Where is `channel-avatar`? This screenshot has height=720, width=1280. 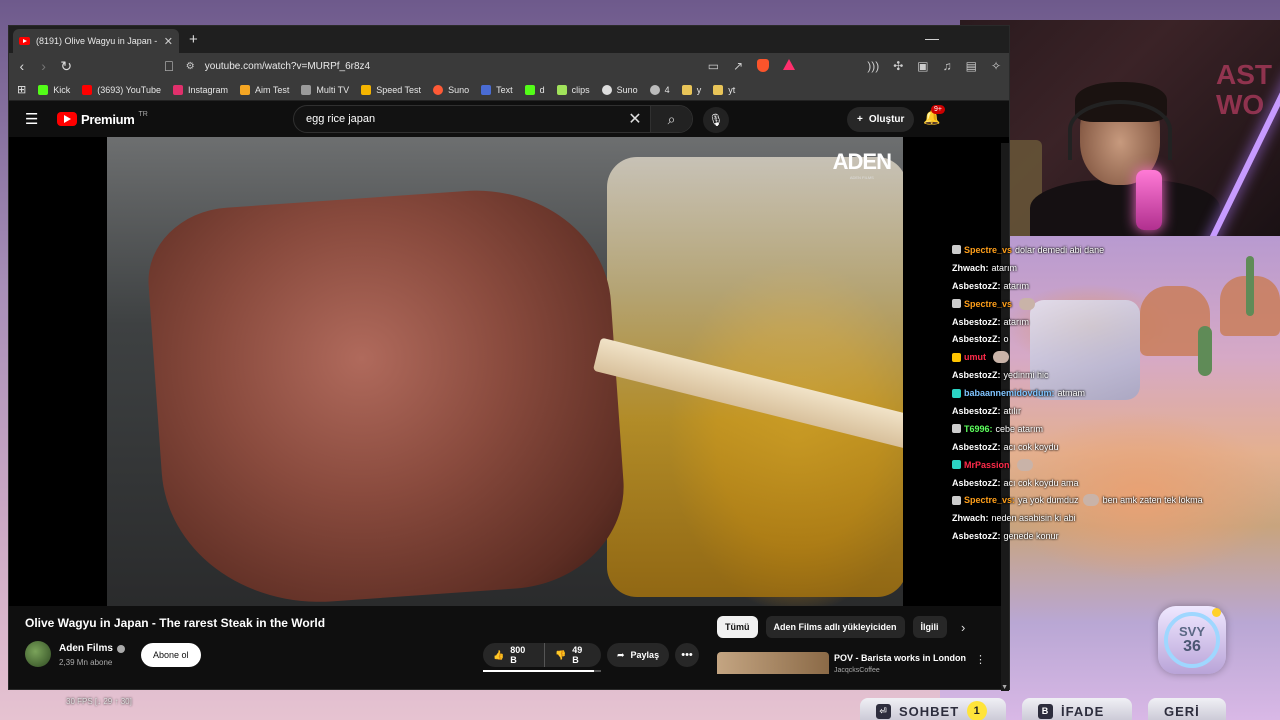 channel-avatar is located at coordinates (38, 654).